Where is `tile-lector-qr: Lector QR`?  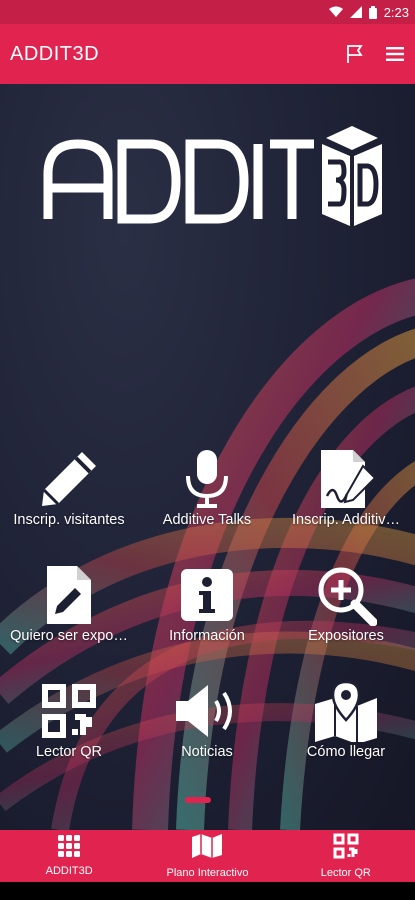
tile-lector-qr: Lector QR is located at coordinates (69, 728).